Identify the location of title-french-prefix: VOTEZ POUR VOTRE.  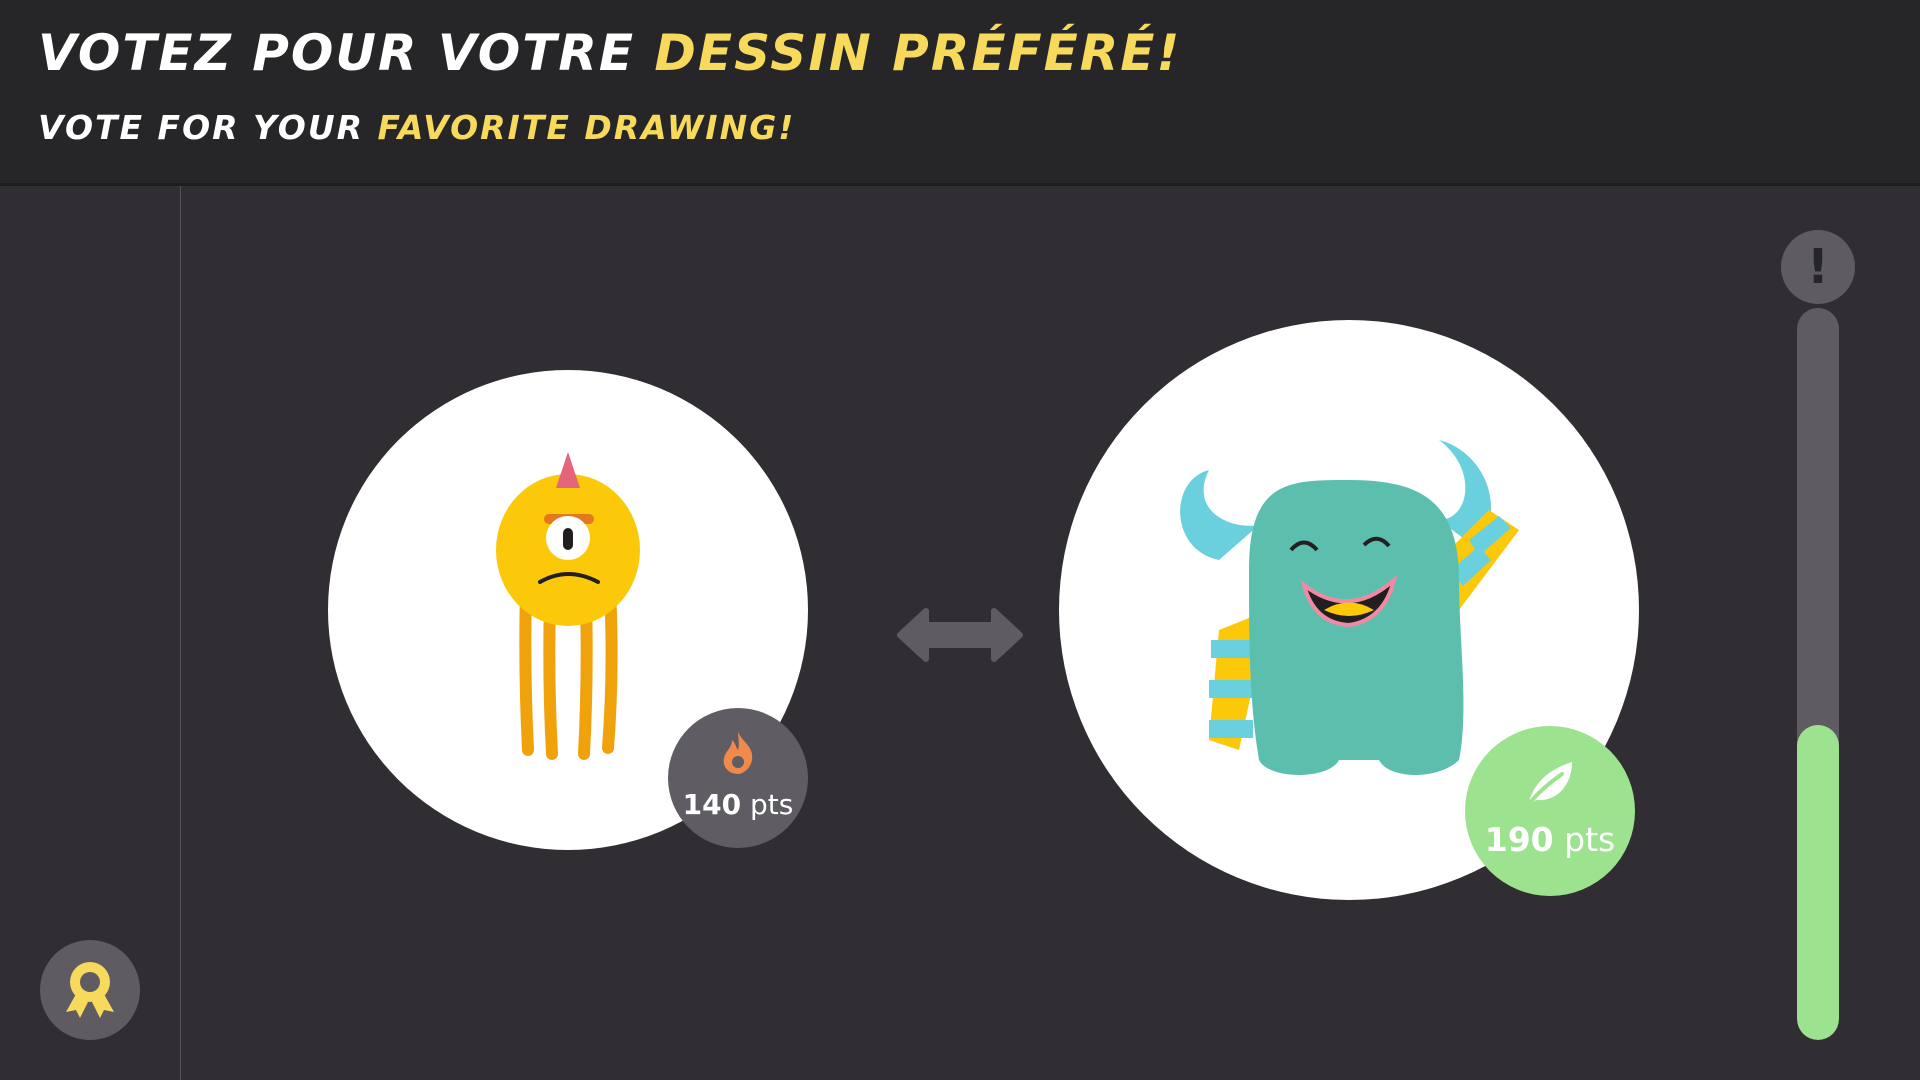
(336, 53).